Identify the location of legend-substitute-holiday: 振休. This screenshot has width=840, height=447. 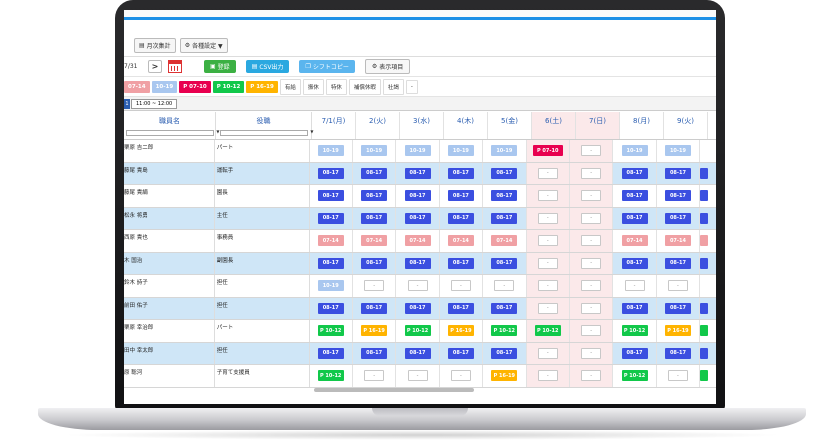
(313, 86).